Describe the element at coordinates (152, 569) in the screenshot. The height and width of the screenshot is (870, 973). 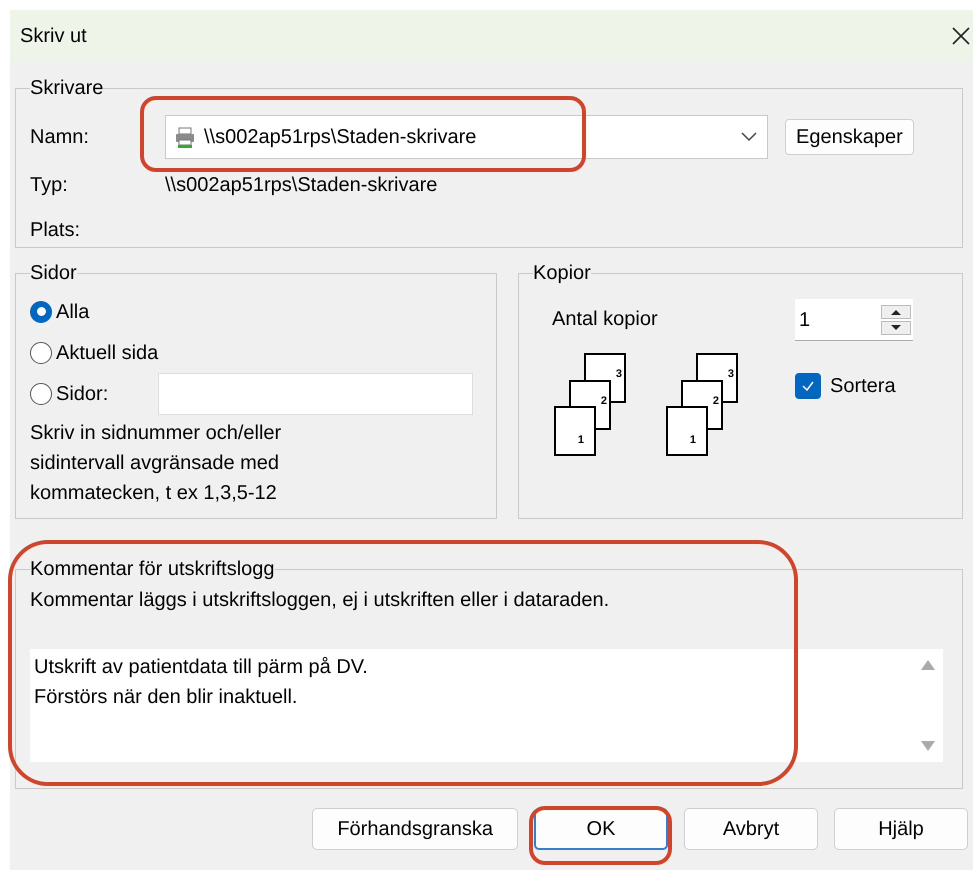
I see `group-label: Kommentar för utskriftslogg` at that location.